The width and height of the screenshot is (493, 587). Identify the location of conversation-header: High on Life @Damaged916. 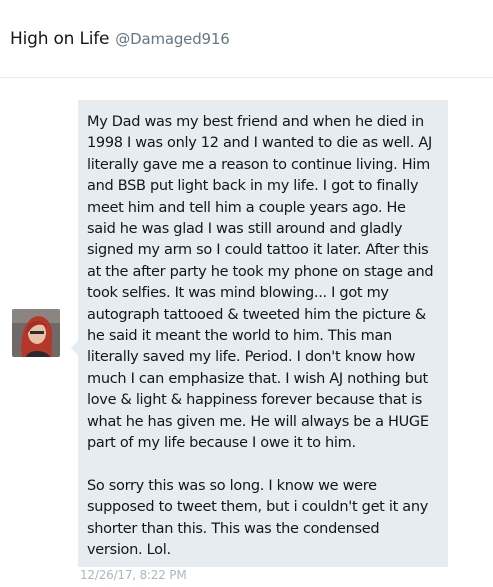
(246, 39).